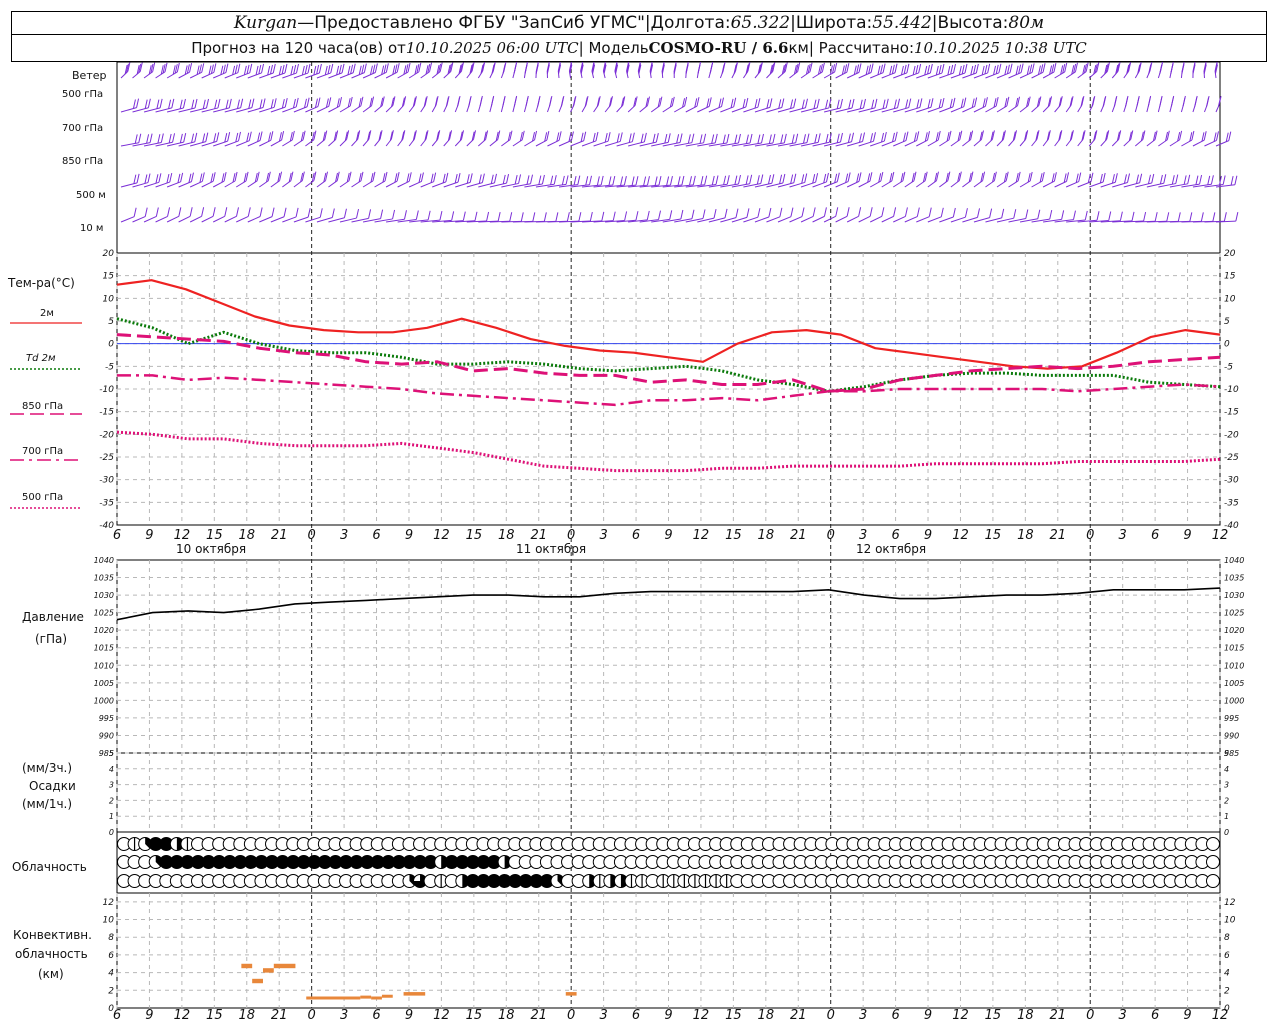 The height and width of the screenshot is (1024, 1280). Describe the element at coordinates (106, 718) in the screenshot. I see `pressure-tick: 995` at that location.